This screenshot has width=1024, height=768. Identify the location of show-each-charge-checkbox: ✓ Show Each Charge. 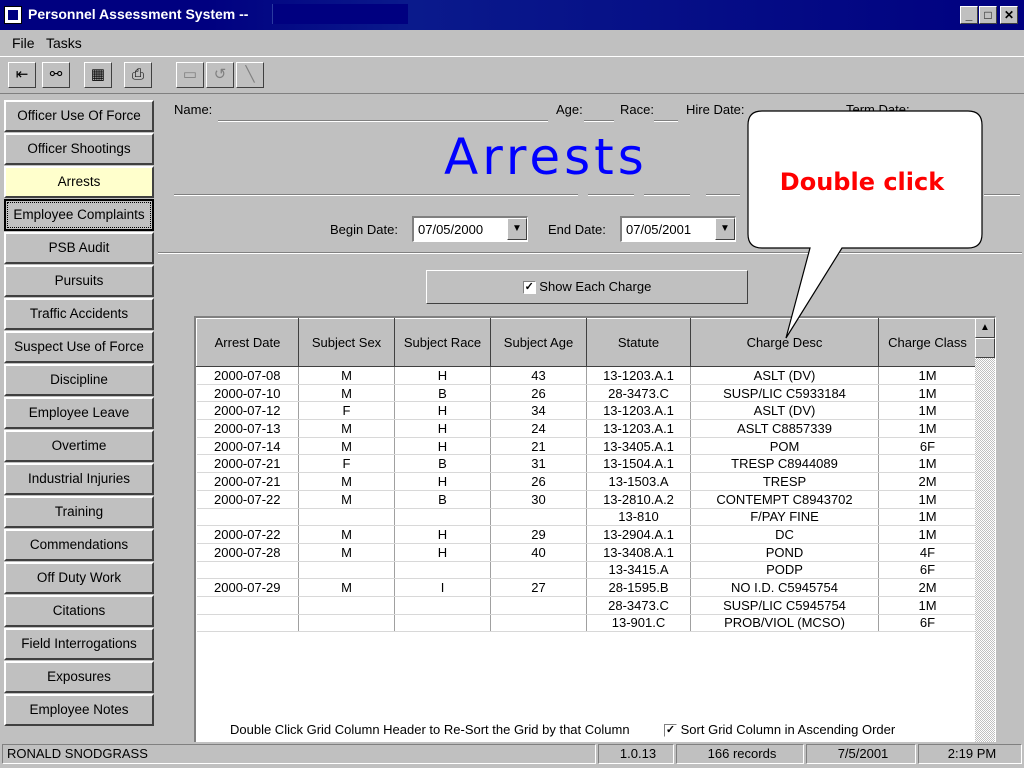
(587, 287).